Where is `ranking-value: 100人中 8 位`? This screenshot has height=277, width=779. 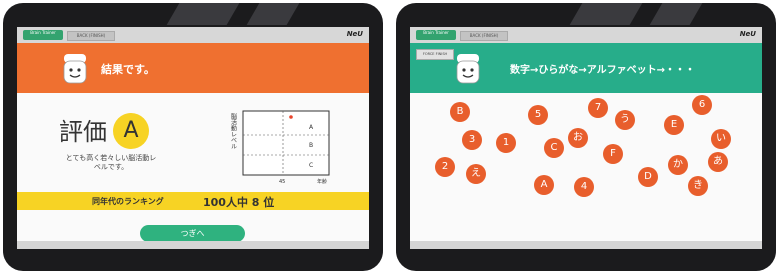 ranking-value: 100人中 8 位 is located at coordinates (239, 202).